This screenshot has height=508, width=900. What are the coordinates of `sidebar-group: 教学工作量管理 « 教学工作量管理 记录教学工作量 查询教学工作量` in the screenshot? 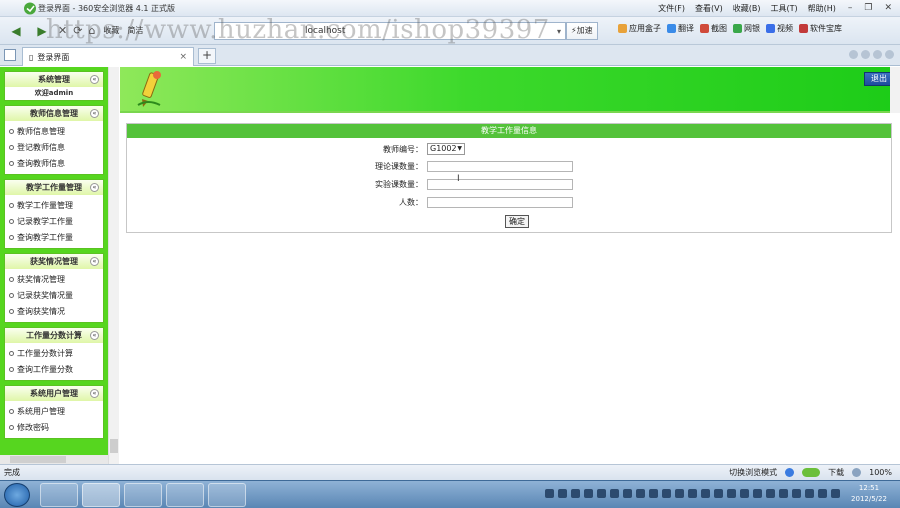 It's located at (54, 214).